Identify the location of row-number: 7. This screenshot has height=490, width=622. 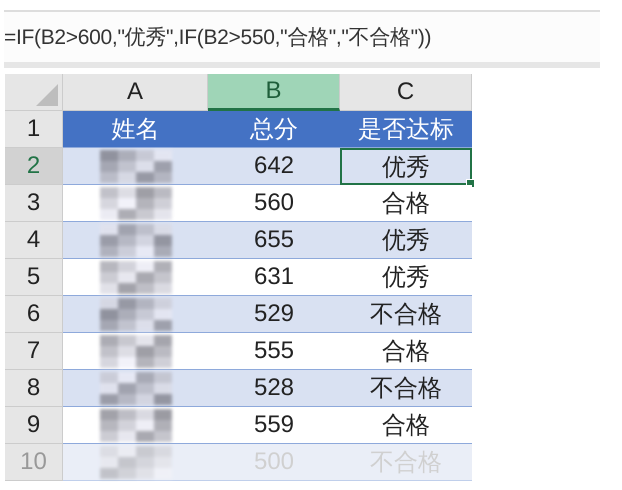
(34, 351).